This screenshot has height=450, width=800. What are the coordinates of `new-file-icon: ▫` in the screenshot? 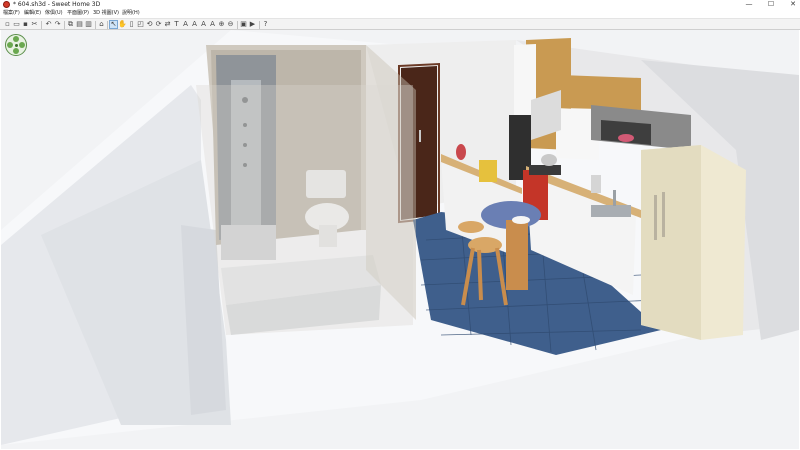 It's located at (7, 24).